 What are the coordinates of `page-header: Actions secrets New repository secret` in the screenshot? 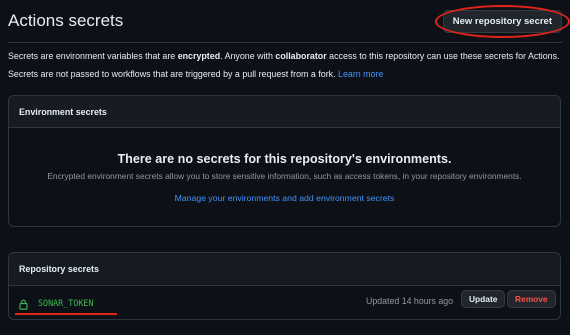 It's located at (289, 21).